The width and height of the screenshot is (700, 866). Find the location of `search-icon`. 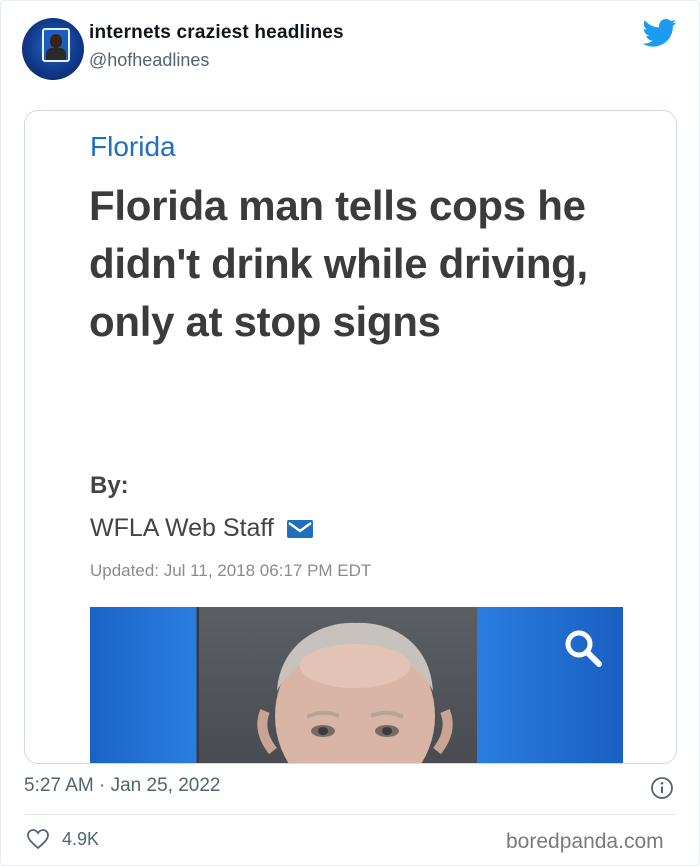

search-icon is located at coordinates (583, 648).